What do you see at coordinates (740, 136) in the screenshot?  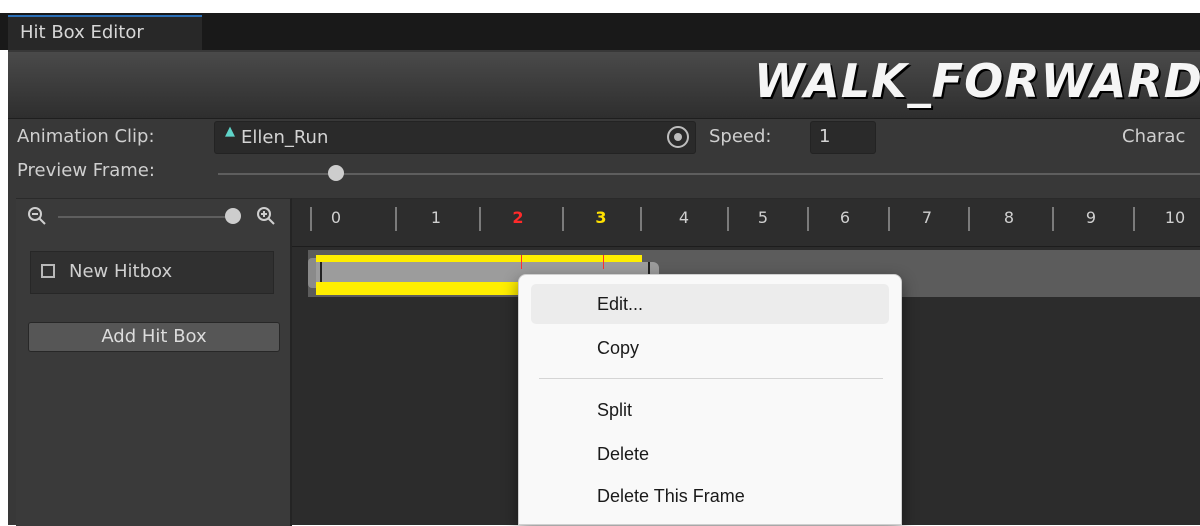 I see `speed-label: Speed:` at bounding box center [740, 136].